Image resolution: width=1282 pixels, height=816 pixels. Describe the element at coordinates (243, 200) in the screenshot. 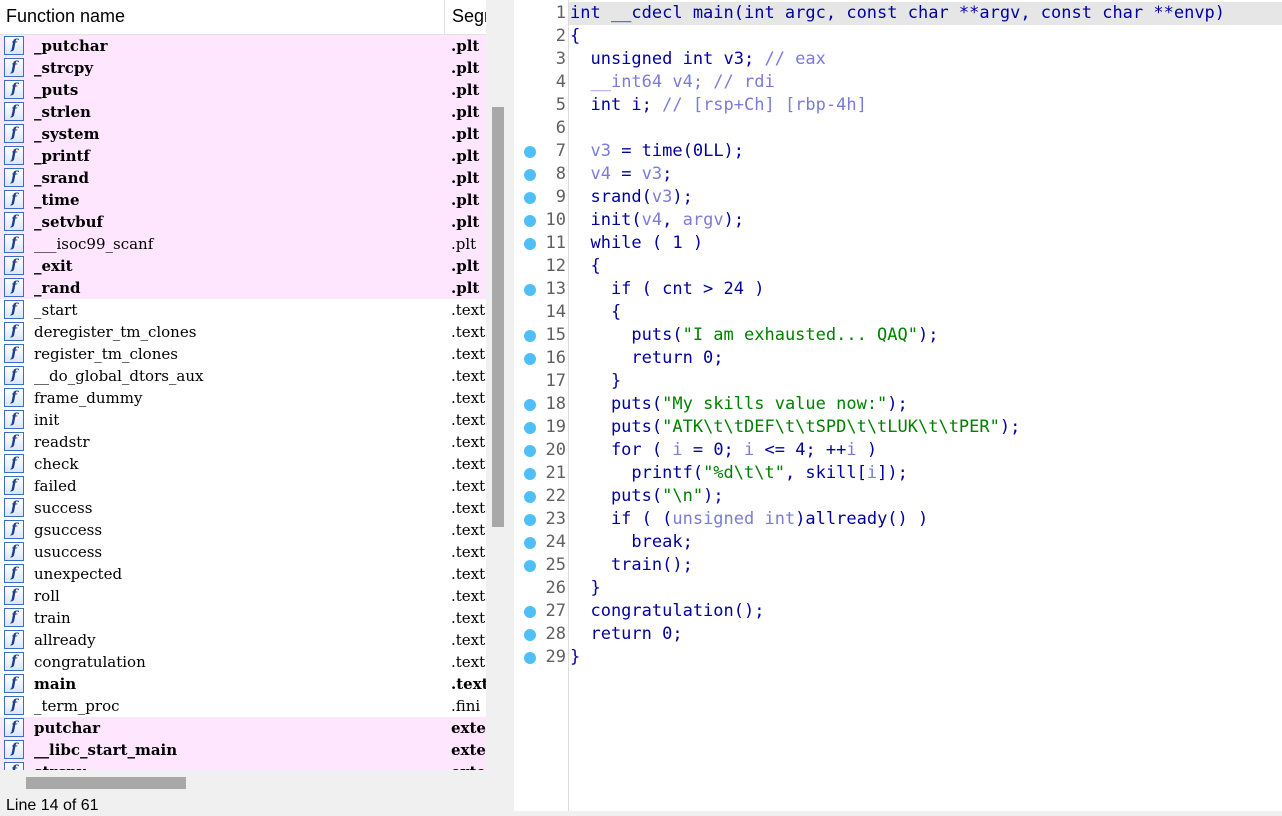

I see `function-row: f _time .plt` at that location.